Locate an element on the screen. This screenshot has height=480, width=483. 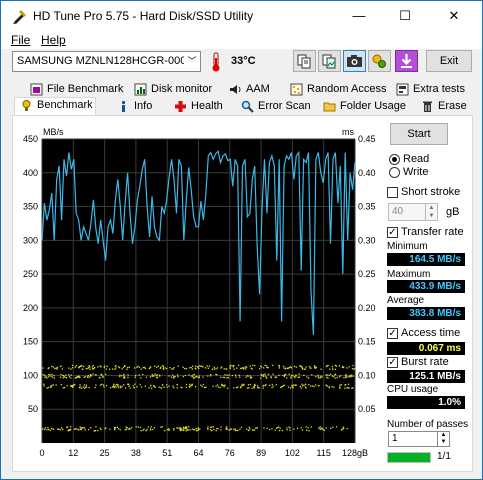
short-stroke-spinner: 40 ▲ ▼ is located at coordinates (413, 212).